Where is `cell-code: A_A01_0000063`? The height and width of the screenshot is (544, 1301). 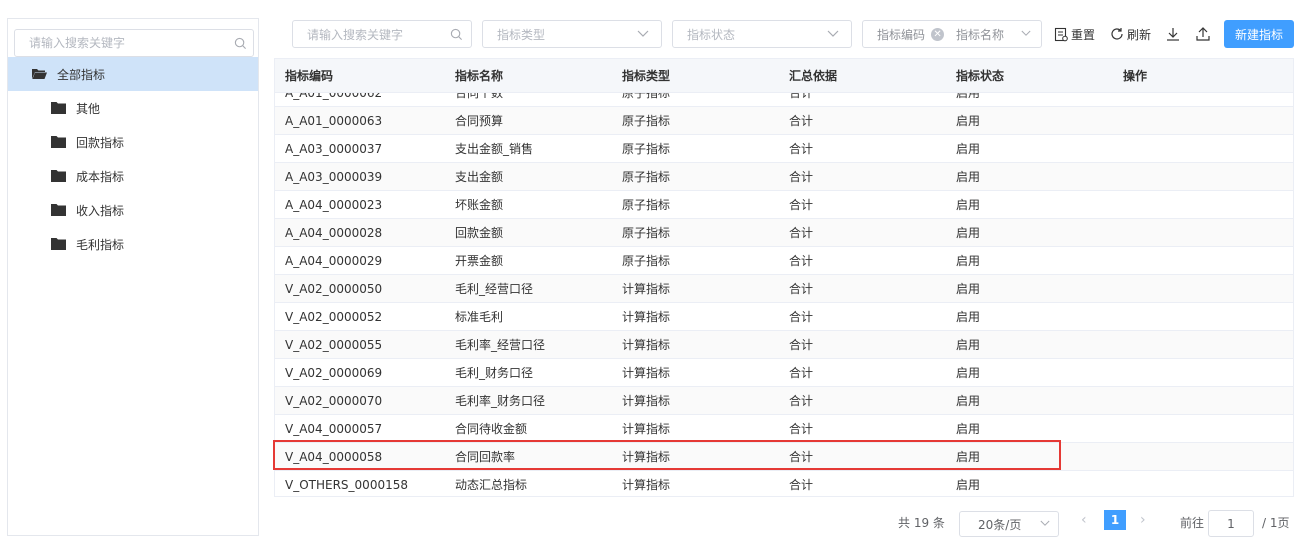
cell-code: A_A01_0000063 is located at coordinates (334, 120).